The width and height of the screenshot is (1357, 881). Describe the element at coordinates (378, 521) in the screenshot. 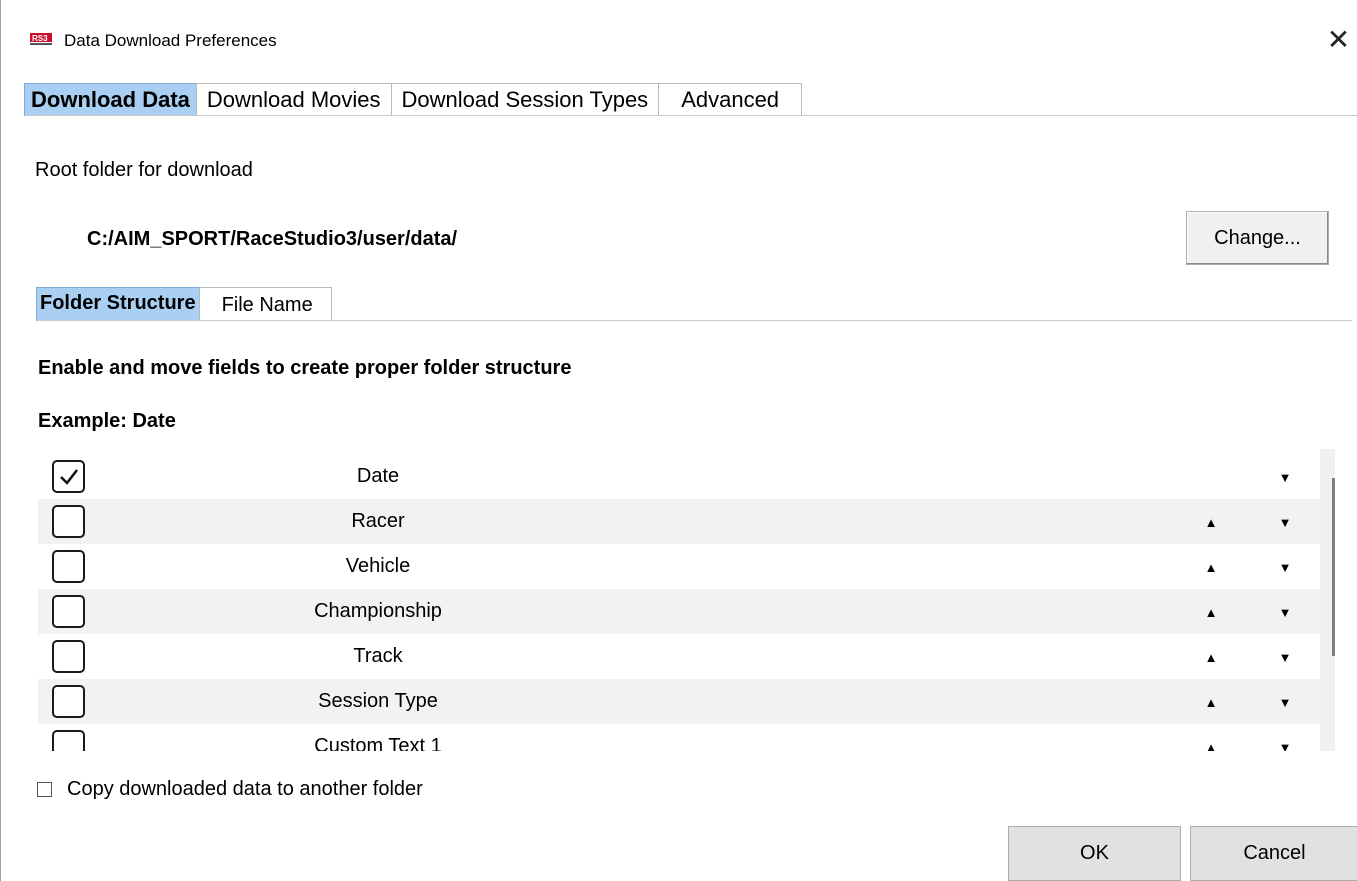

I see `field-label: Racer` at that location.